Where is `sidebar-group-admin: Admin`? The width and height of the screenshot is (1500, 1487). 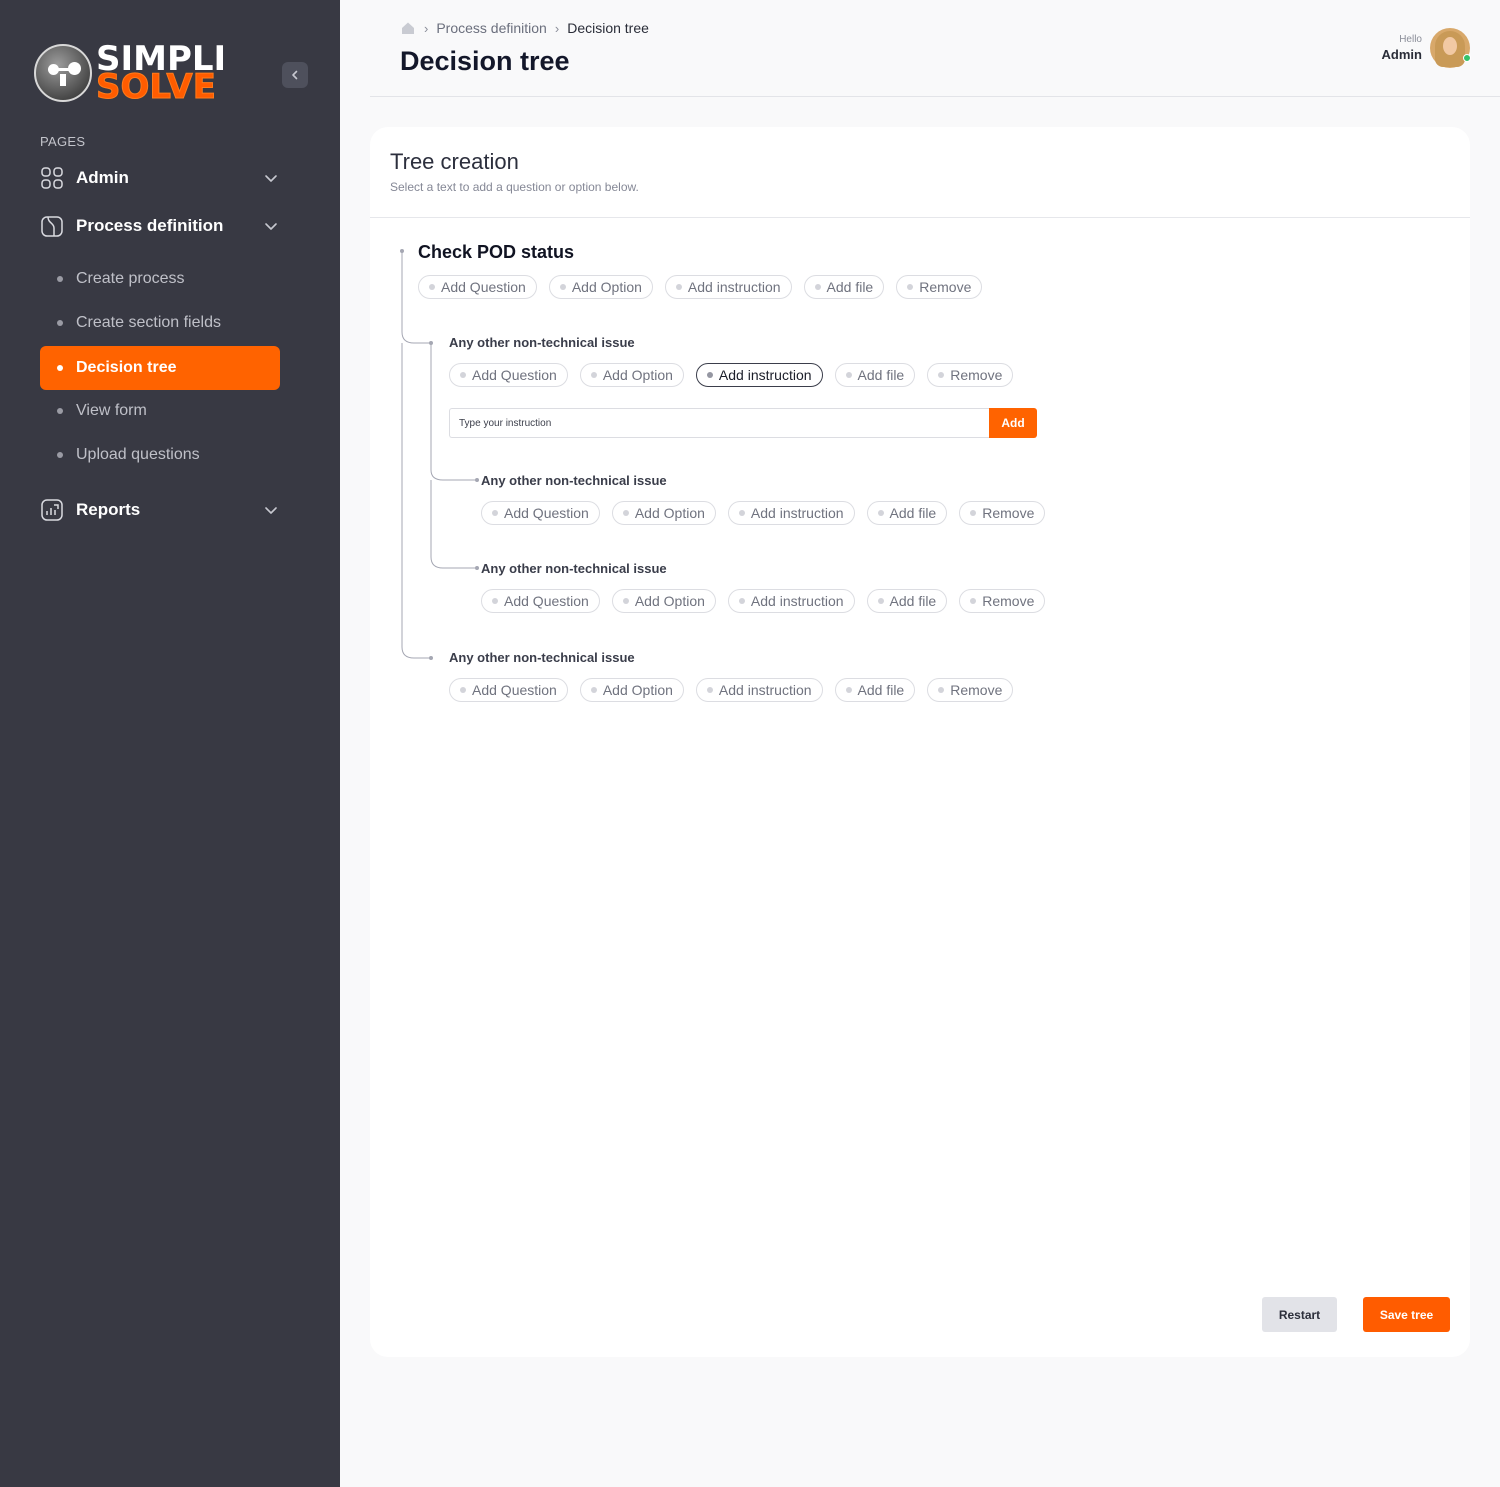
sidebar-group-admin: Admin is located at coordinates (160, 178).